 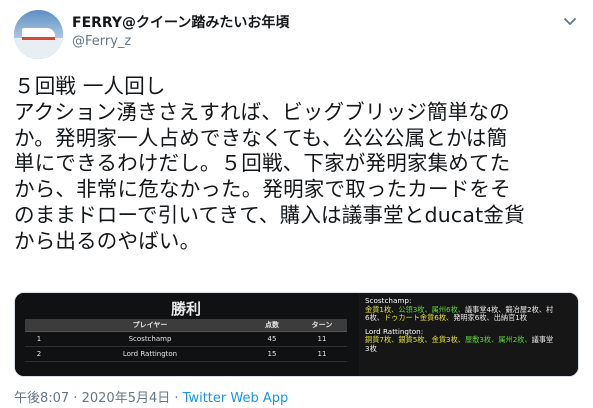 I want to click on display-name: FERRY@クイーン踏みたいお年頃, so click(x=180, y=22).